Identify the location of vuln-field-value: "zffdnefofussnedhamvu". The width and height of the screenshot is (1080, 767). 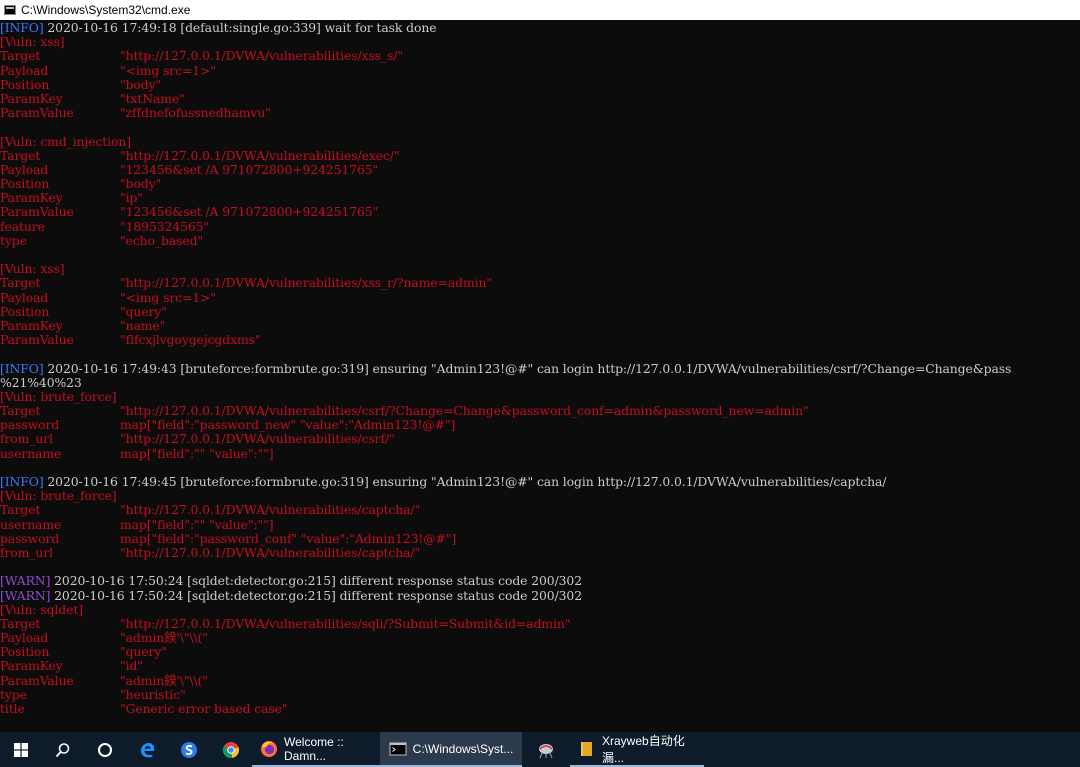
(195, 113).